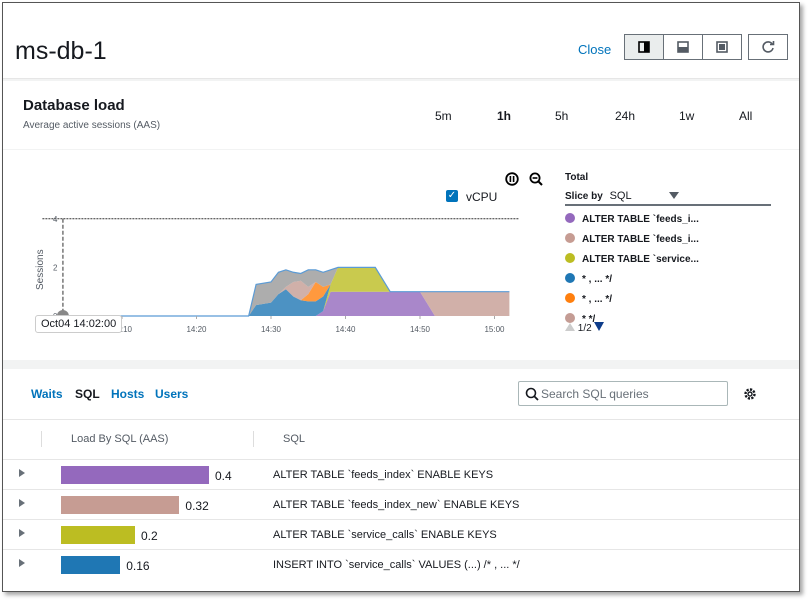 The width and height of the screenshot is (810, 600). I want to click on search-icon, so click(532, 394).